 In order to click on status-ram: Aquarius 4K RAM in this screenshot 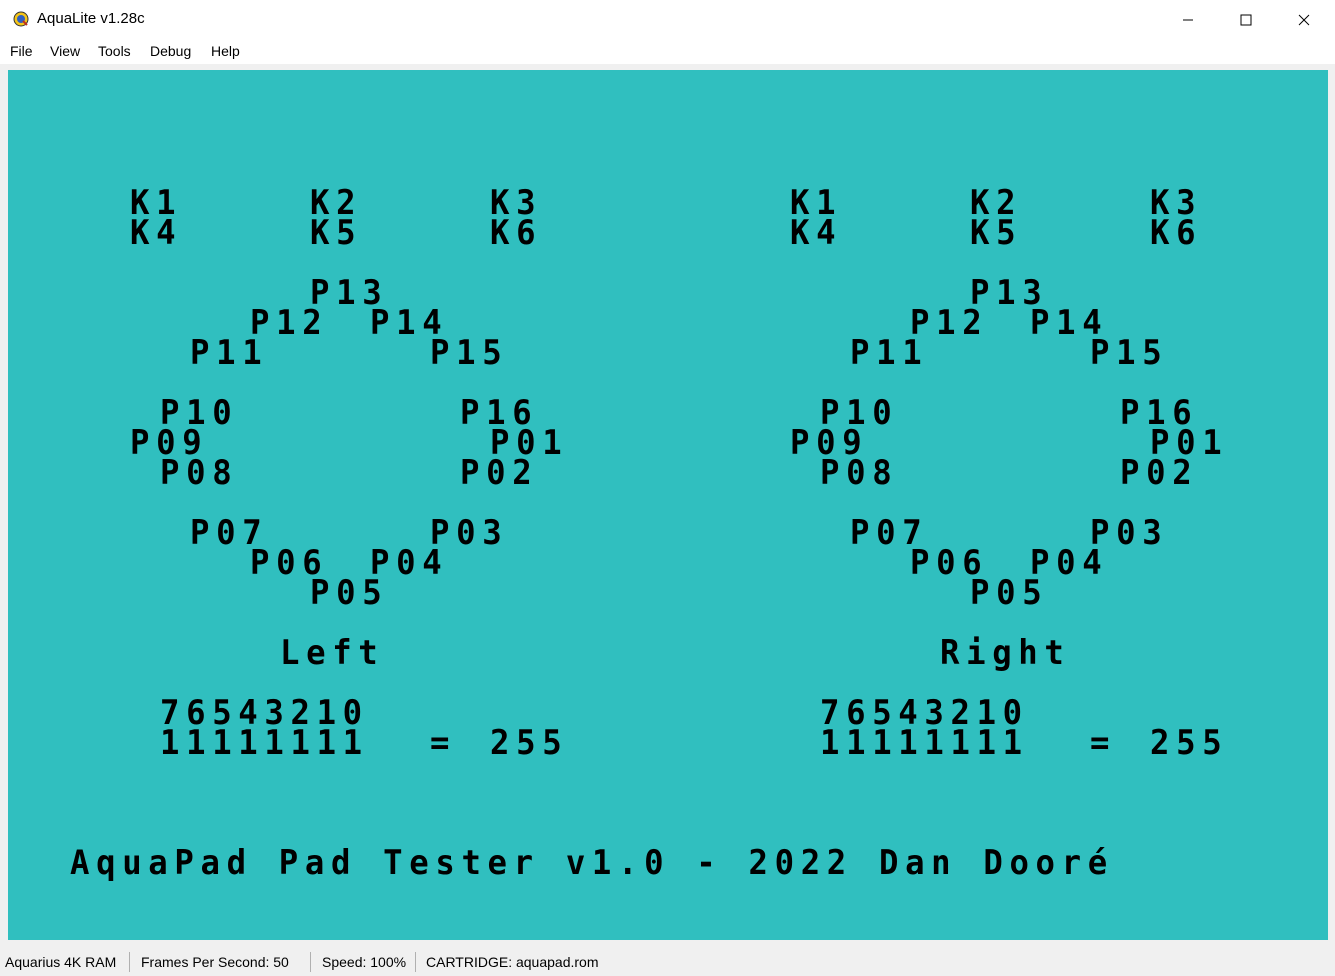, I will do `click(61, 962)`.